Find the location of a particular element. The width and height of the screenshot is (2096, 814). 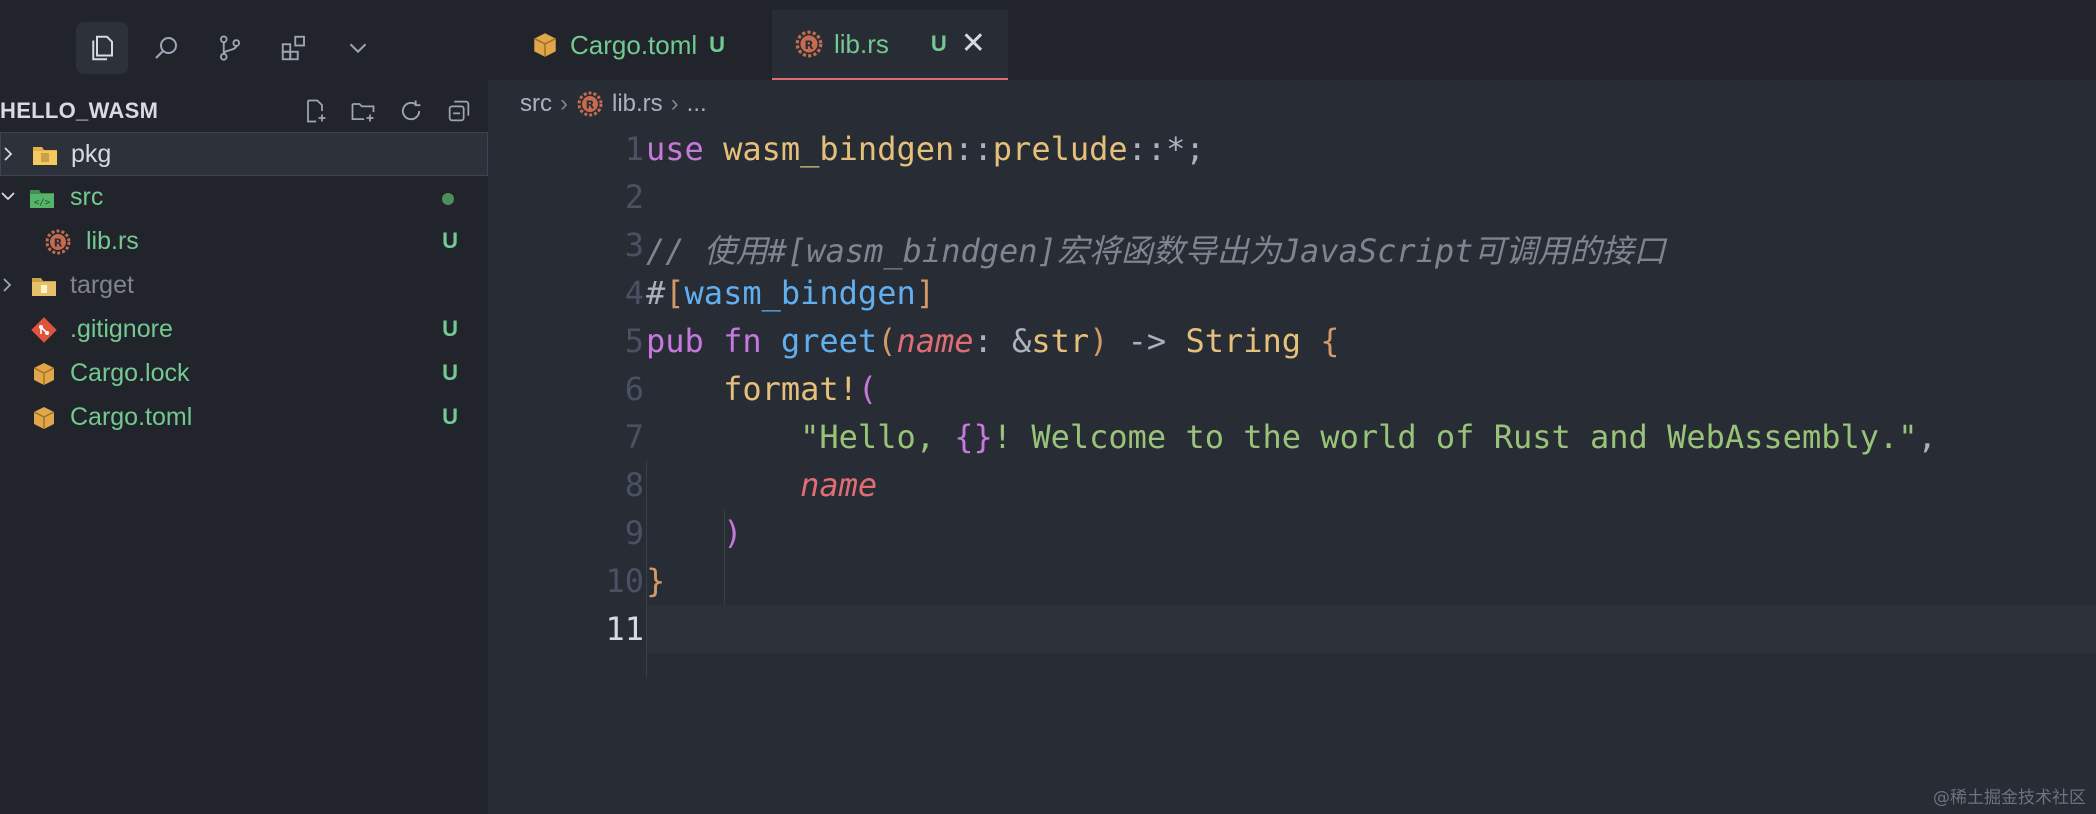

source-control-button is located at coordinates (230, 48).